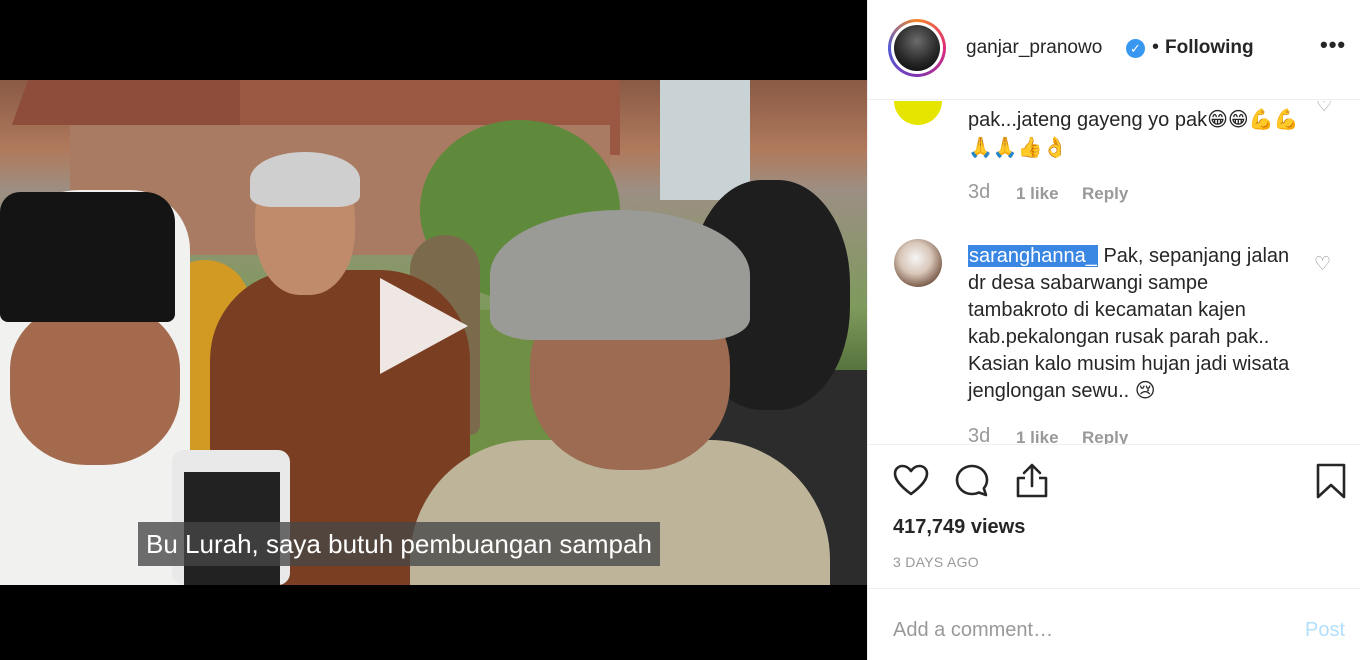  I want to click on comment-username: saranghanna_, so click(1033, 256).